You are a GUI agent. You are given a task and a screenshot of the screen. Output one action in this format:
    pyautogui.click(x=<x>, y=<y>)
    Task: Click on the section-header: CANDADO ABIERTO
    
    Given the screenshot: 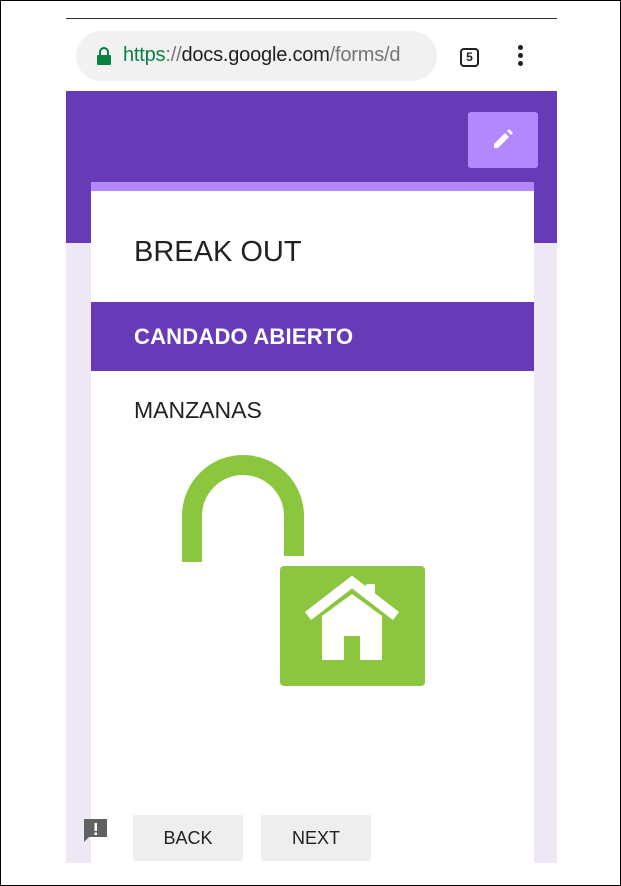 What is the action you would take?
    pyautogui.click(x=312, y=336)
    